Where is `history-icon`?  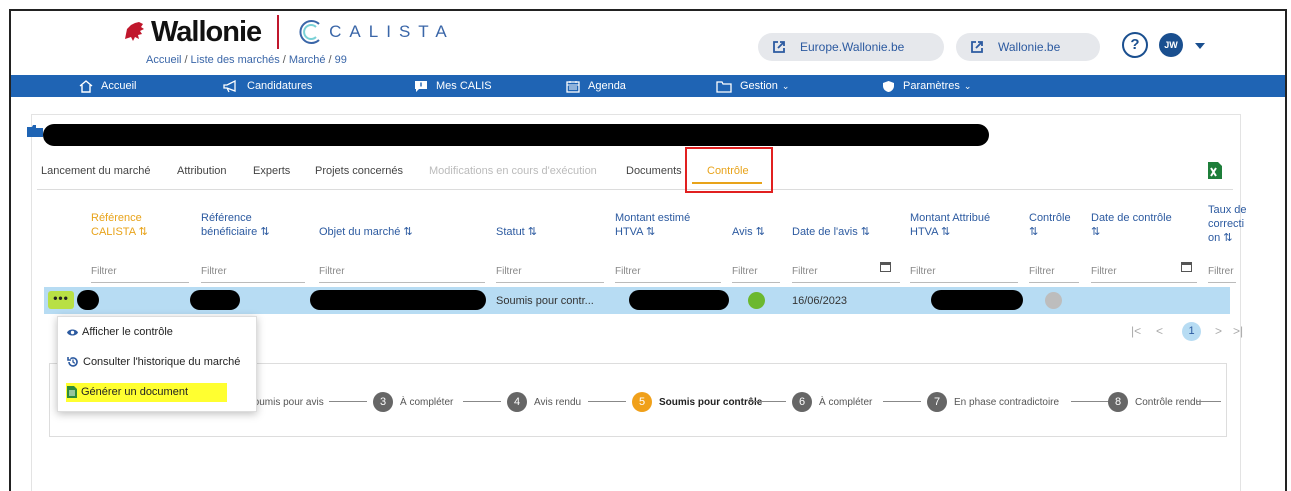
history-icon is located at coordinates (72, 362).